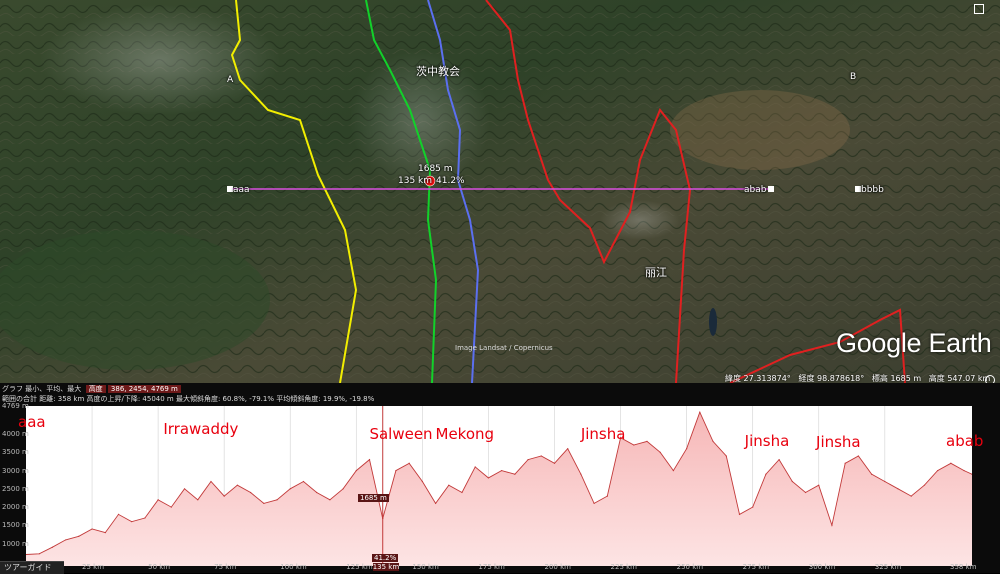 Image resolution: width=1000 pixels, height=574 pixels. Describe the element at coordinates (435, 169) in the screenshot. I see `pin-elevation: 1685 m` at that location.